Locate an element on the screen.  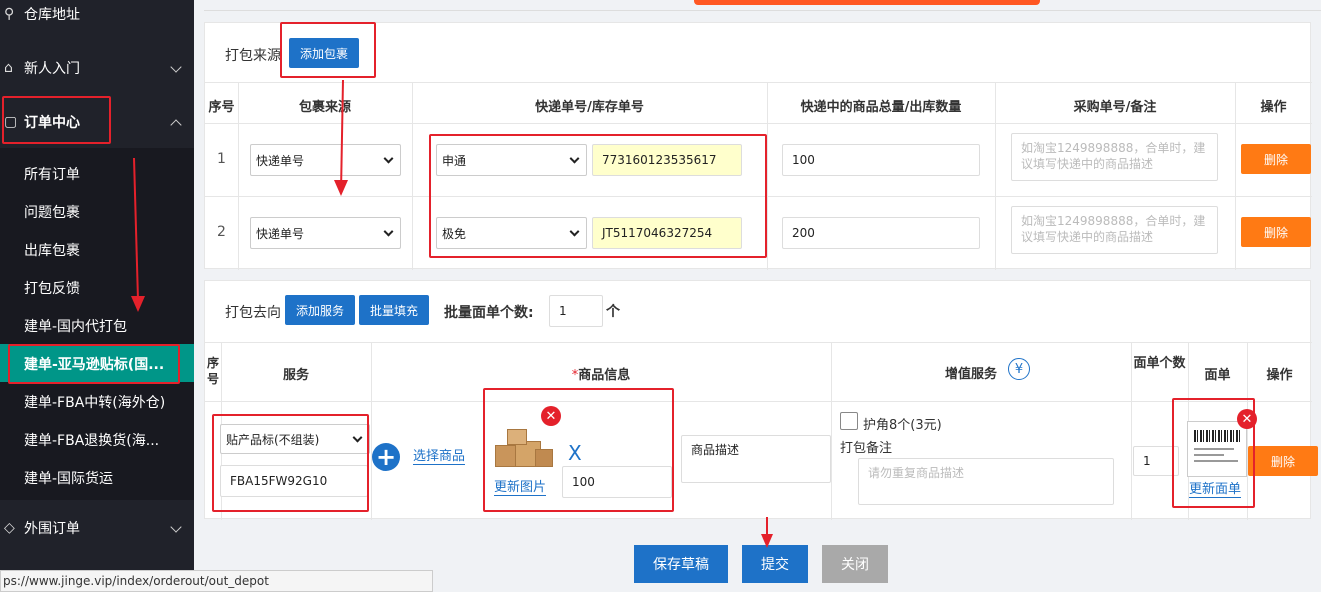
product-description-textarea: 商品描述 is located at coordinates (756, 459).